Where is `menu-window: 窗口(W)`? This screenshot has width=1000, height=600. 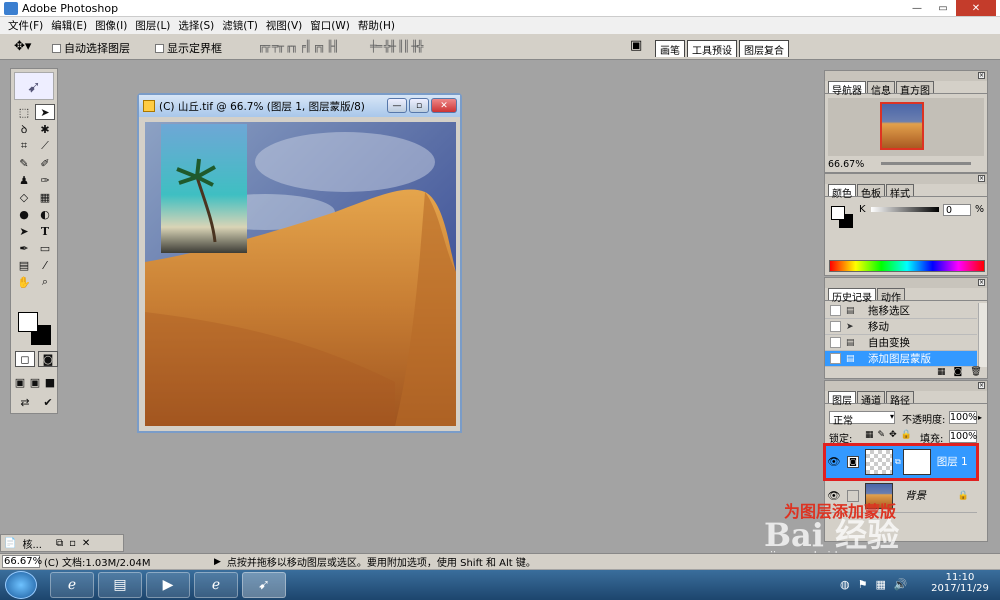
menu-window: 窗口(W) is located at coordinates (330, 25).